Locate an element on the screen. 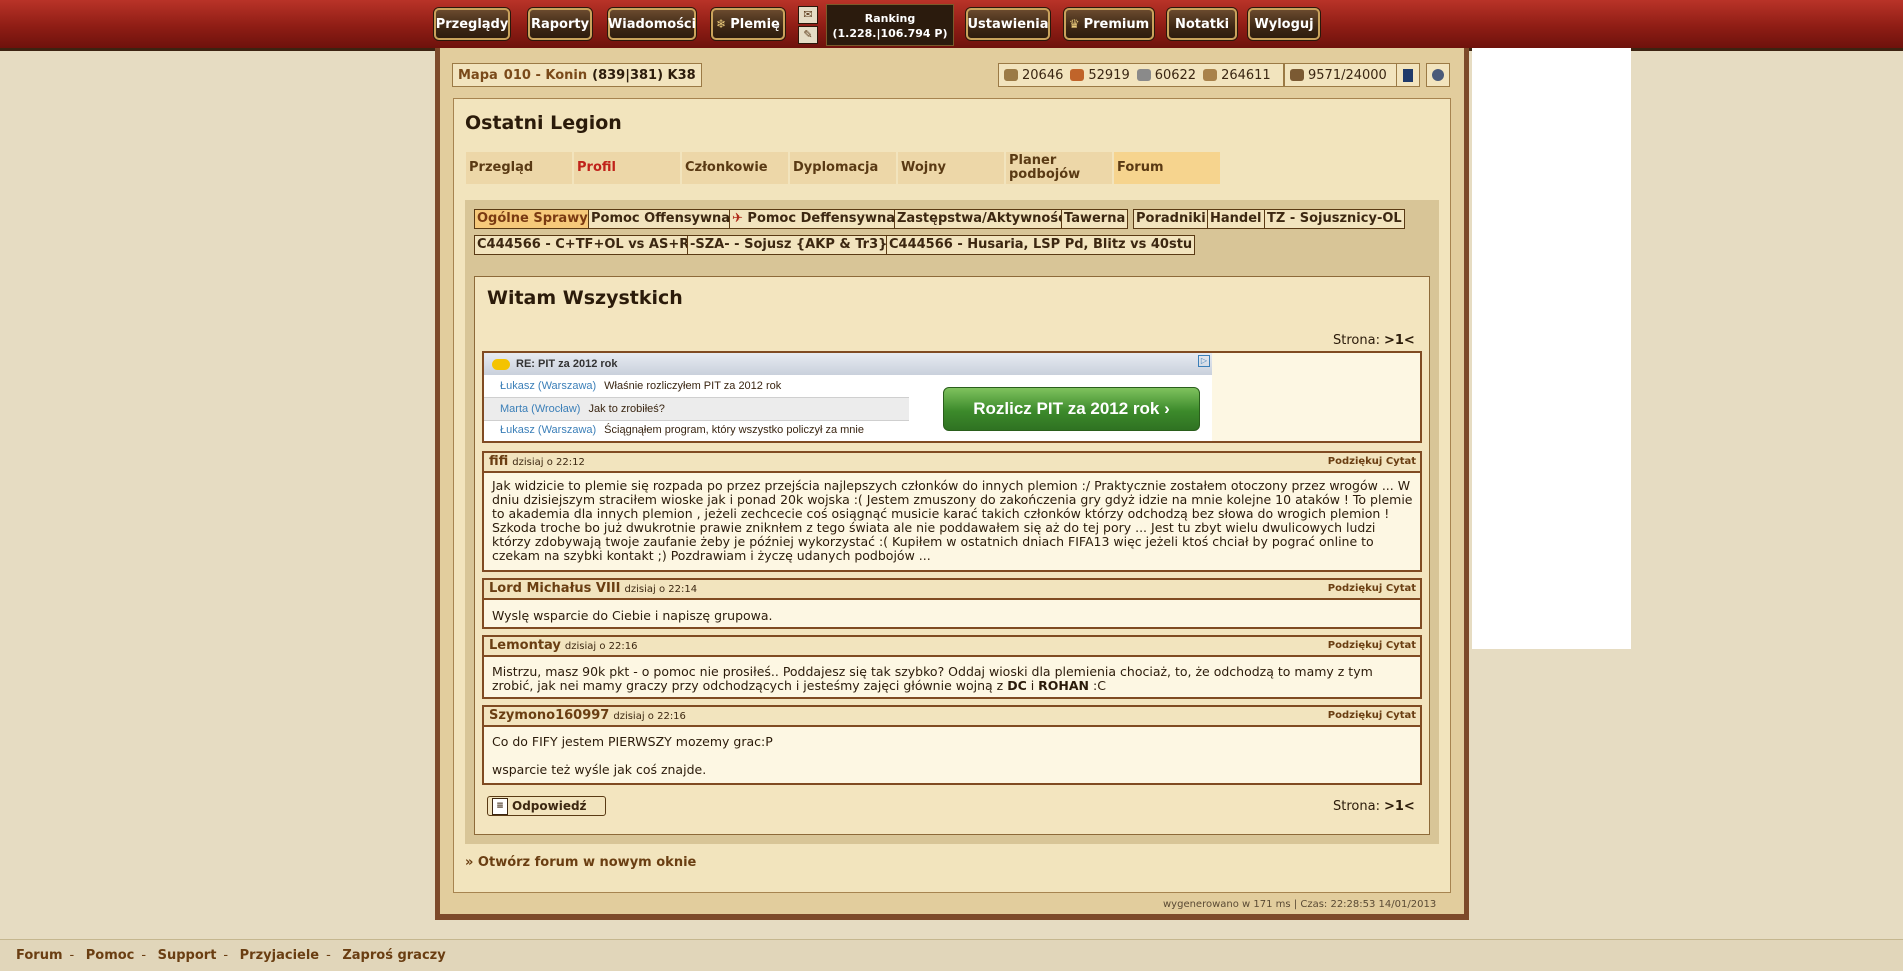 The width and height of the screenshot is (1903, 971). post-author: Szymono160997 is located at coordinates (549, 715).